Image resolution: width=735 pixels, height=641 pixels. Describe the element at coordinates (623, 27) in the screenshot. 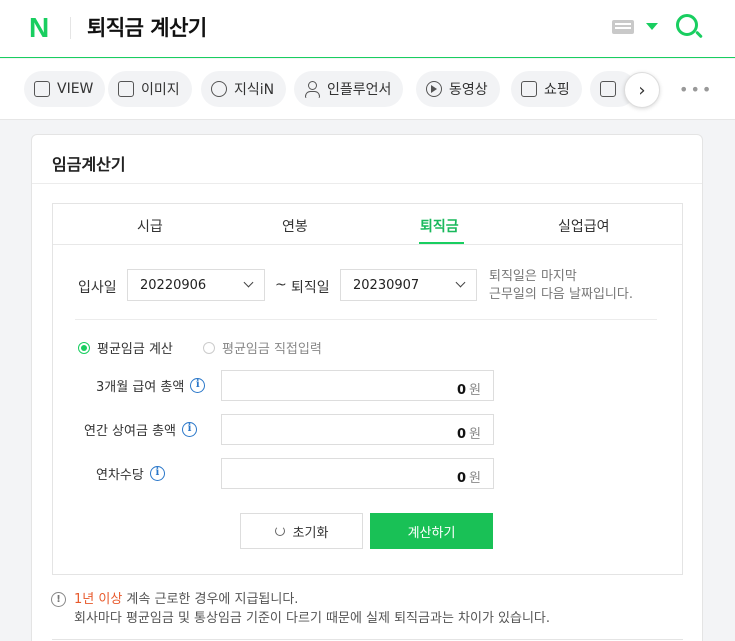

I see `keyboard-icon` at that location.